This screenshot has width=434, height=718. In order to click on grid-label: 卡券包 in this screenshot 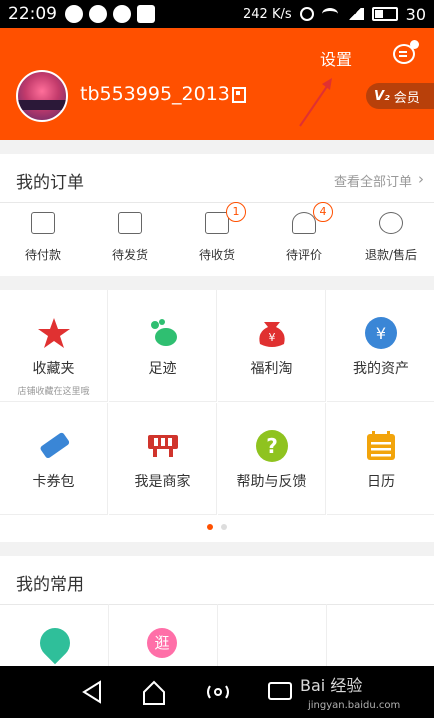, I will do `click(53, 482)`.